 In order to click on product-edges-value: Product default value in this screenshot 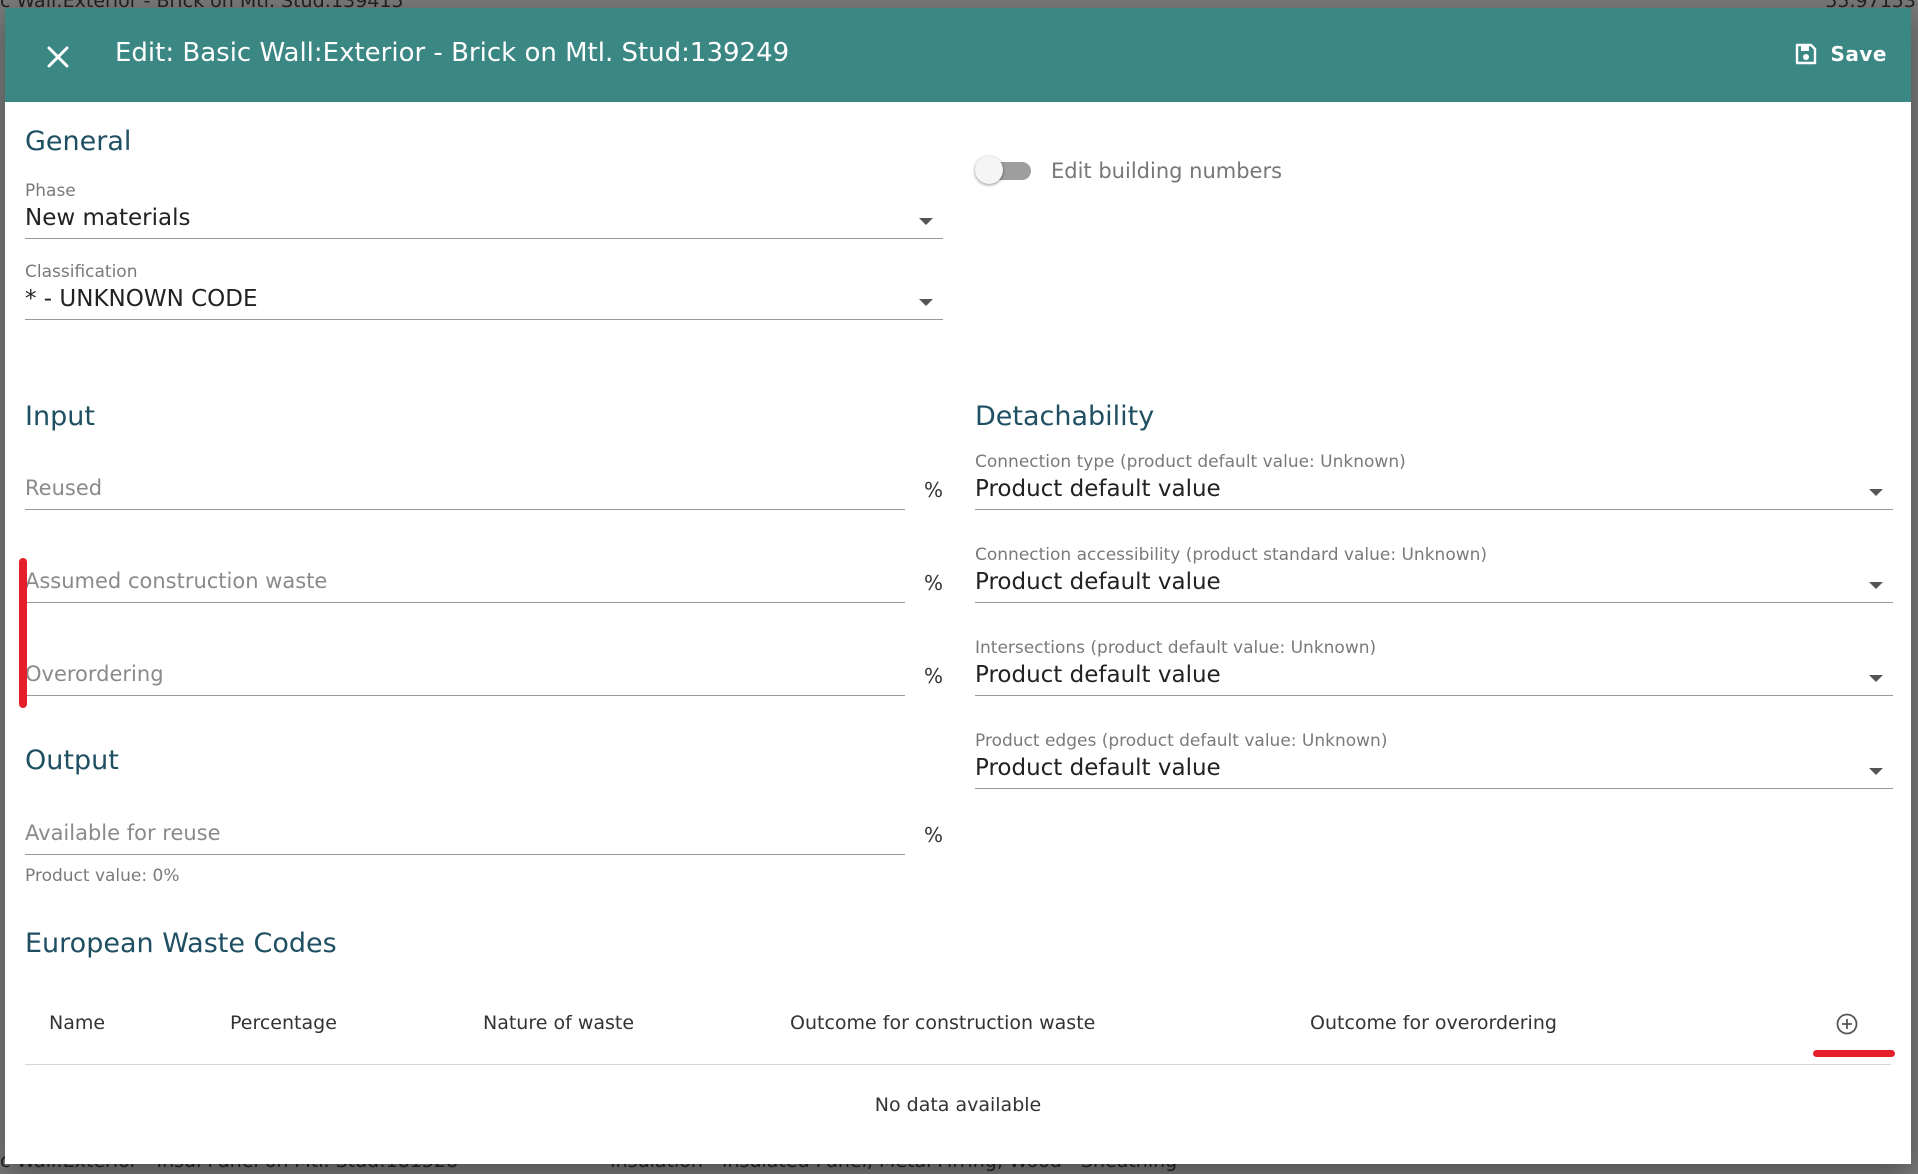, I will do `click(1098, 768)`.